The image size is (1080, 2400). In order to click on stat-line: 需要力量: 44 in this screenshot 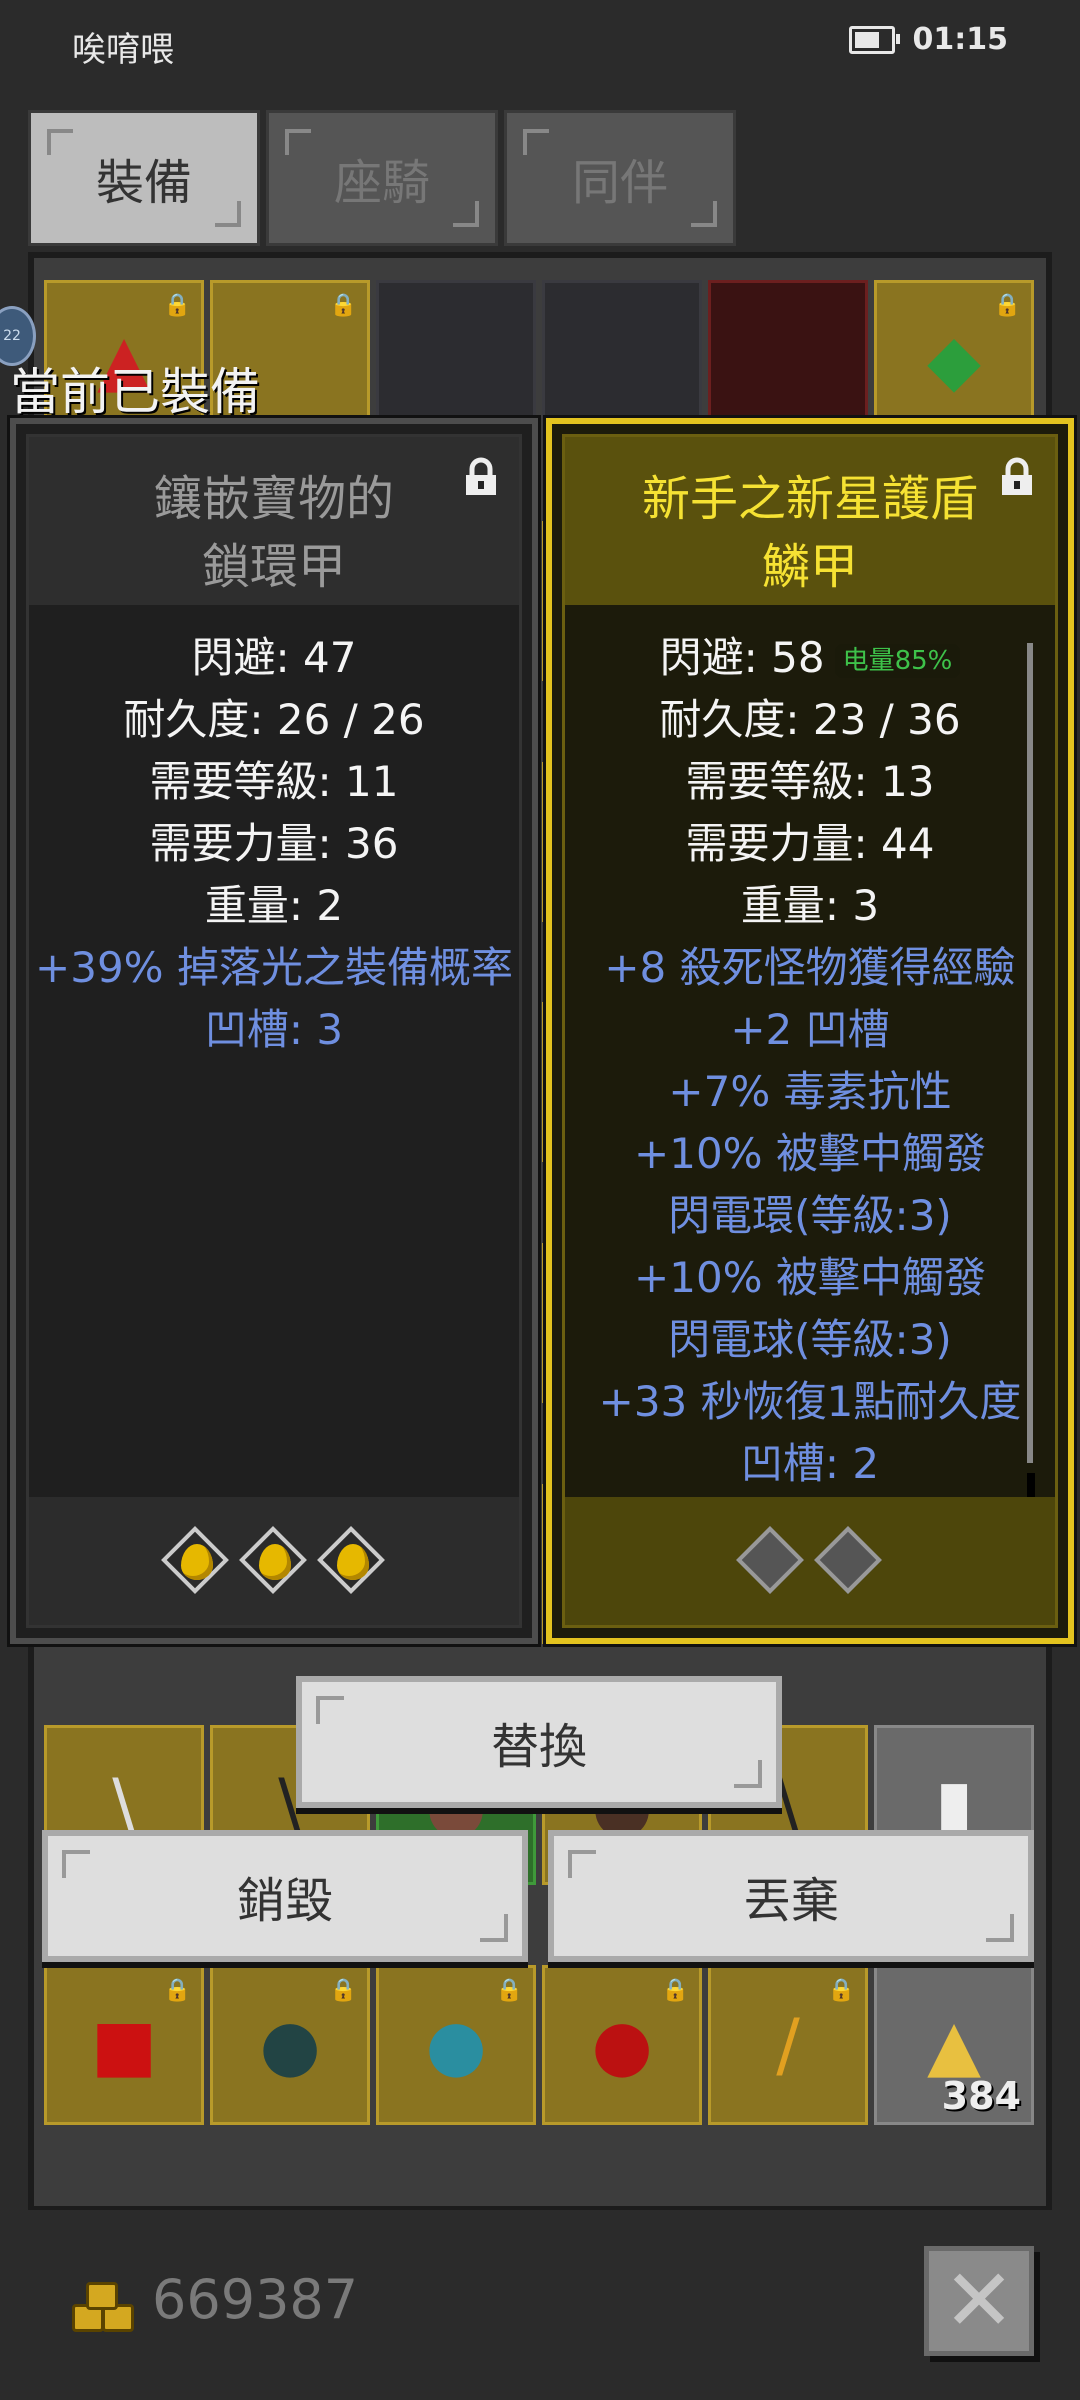, I will do `click(810, 843)`.